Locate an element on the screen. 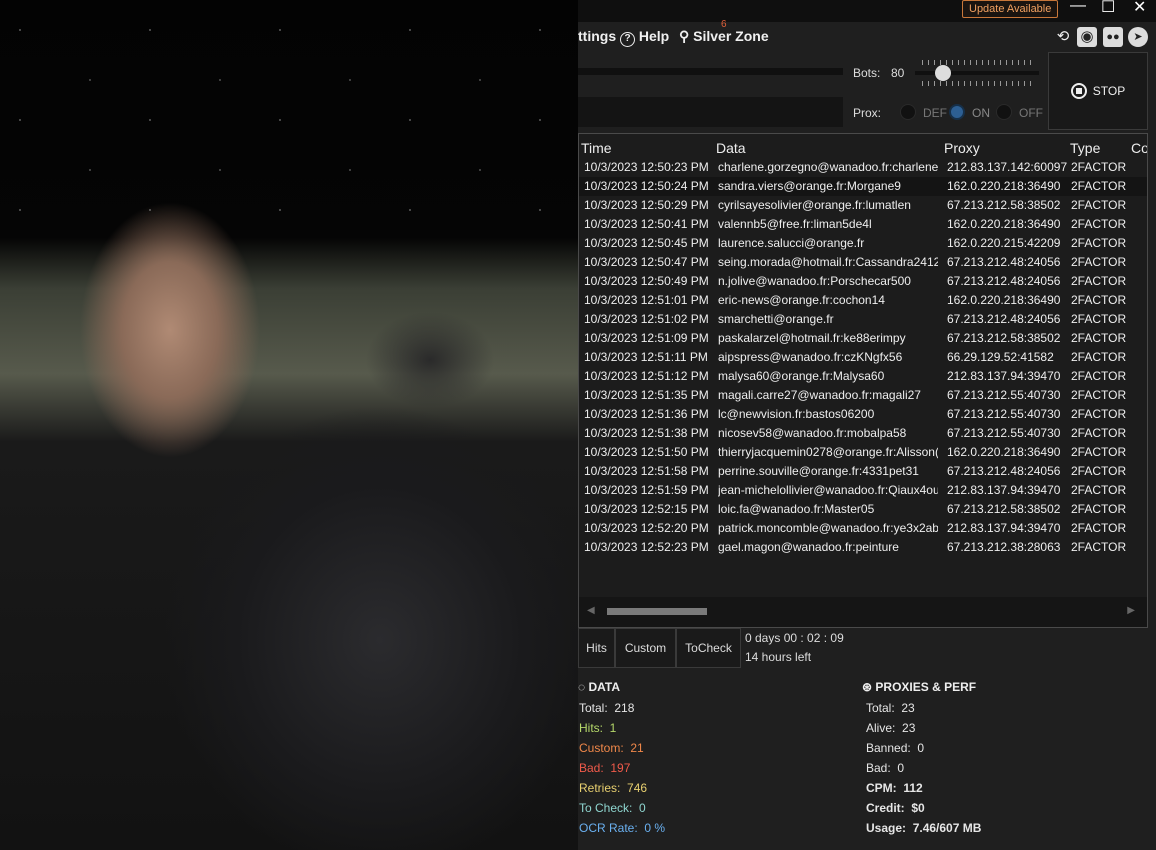 The height and width of the screenshot is (850, 1156). cell-data: perrine.souville@orange.fr:4331pet31 is located at coordinates (818, 471).